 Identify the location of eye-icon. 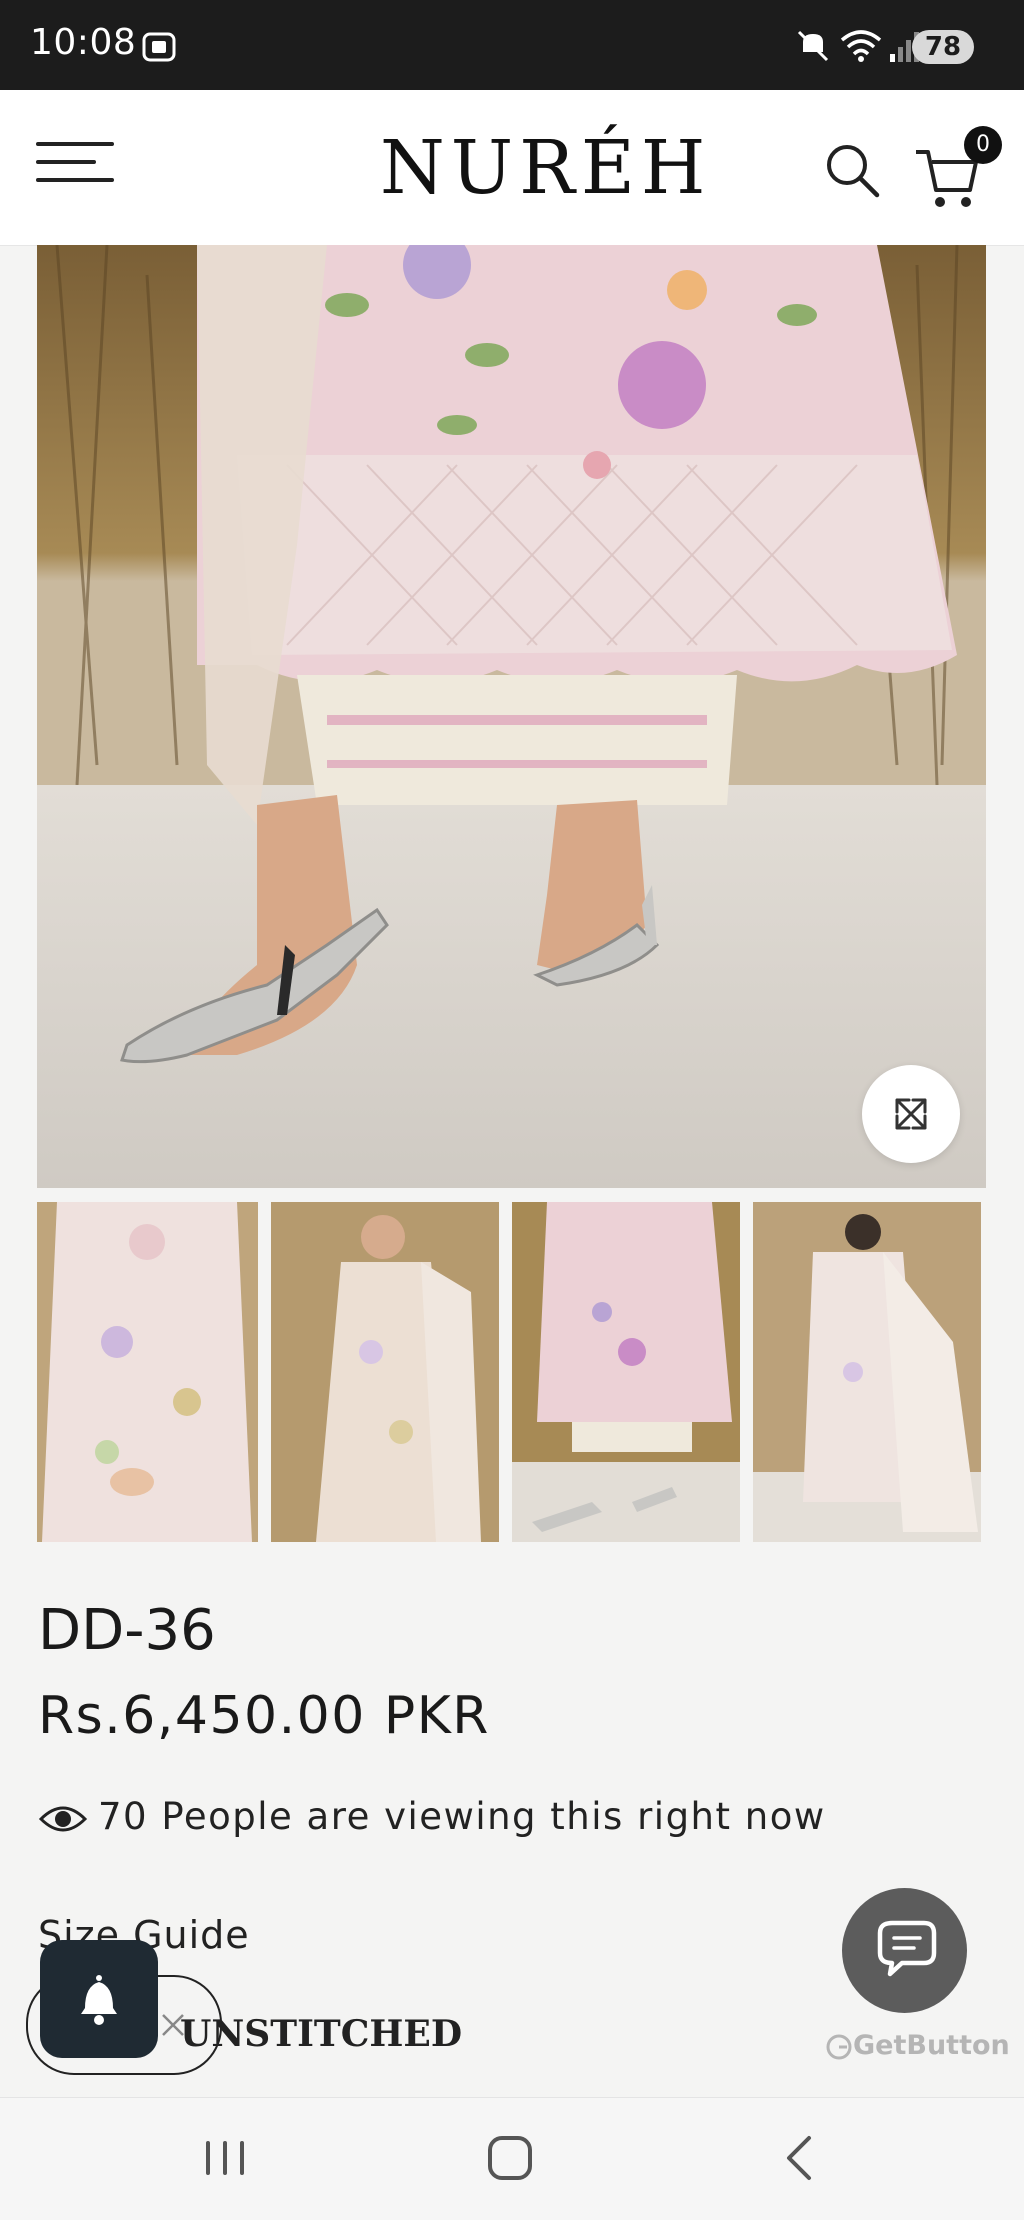
(63, 1818).